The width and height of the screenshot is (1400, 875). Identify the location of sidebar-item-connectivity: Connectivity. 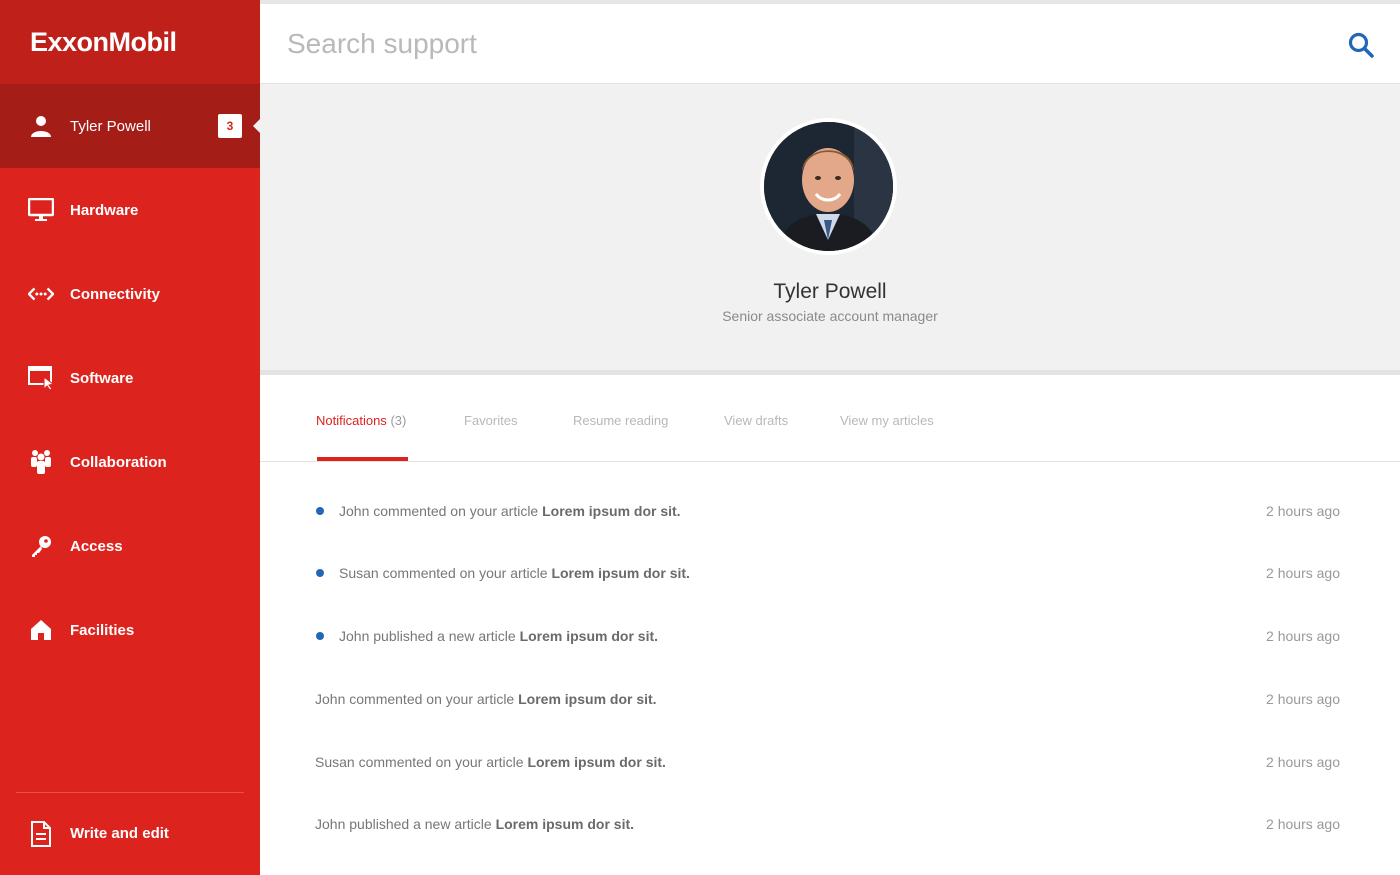
(130, 294).